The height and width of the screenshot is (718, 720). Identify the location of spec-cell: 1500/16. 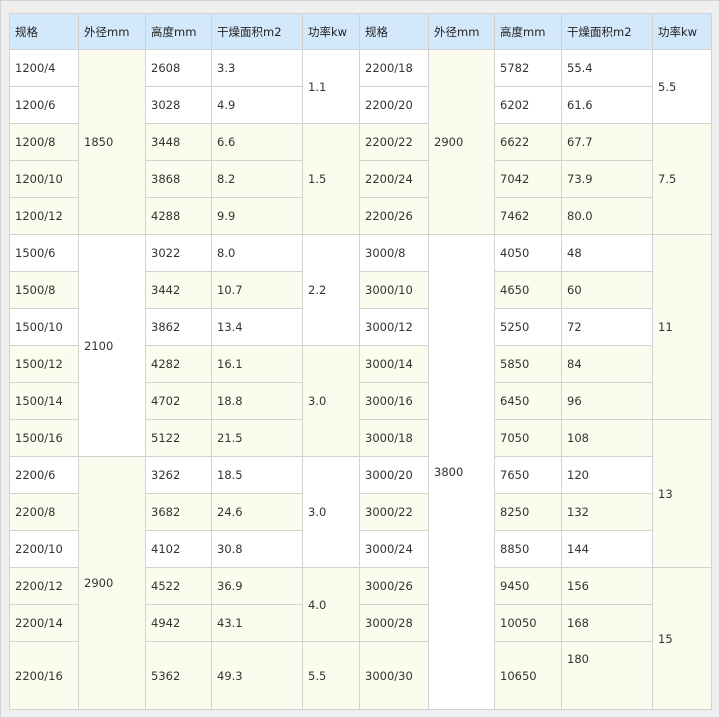
(44, 438).